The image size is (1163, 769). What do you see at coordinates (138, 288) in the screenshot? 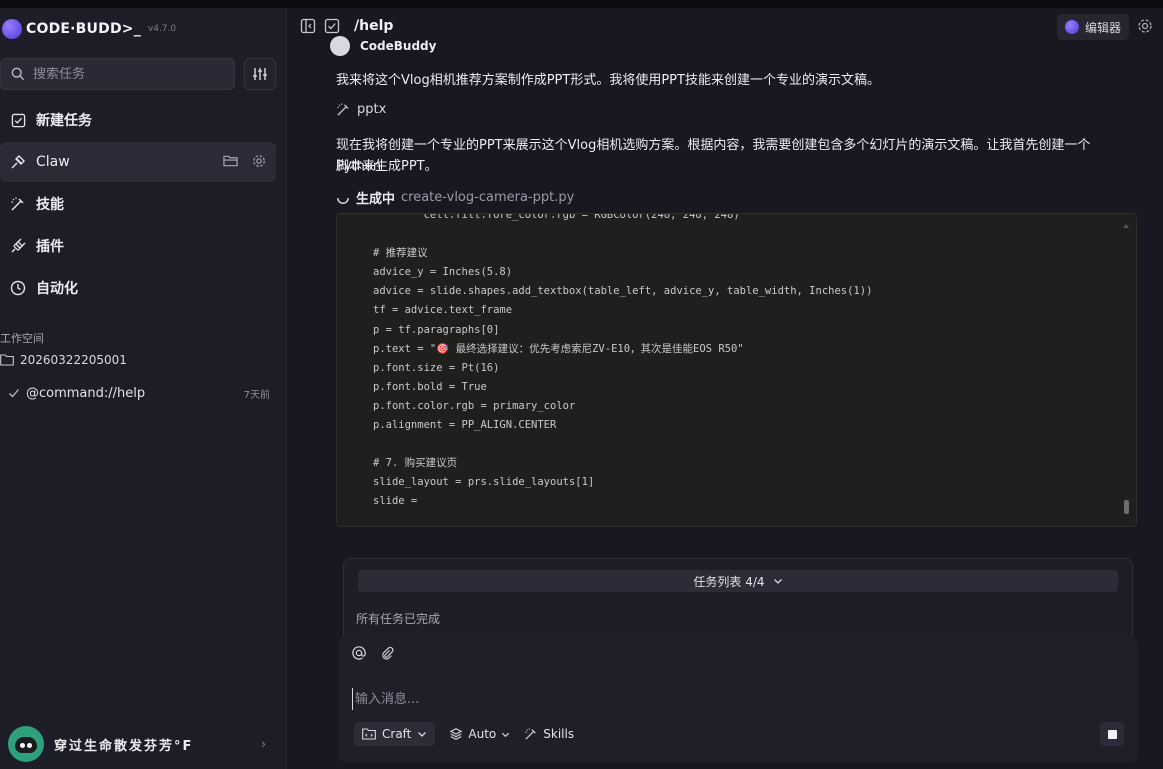
I see `sidebar-item-automation: 自动化` at bounding box center [138, 288].